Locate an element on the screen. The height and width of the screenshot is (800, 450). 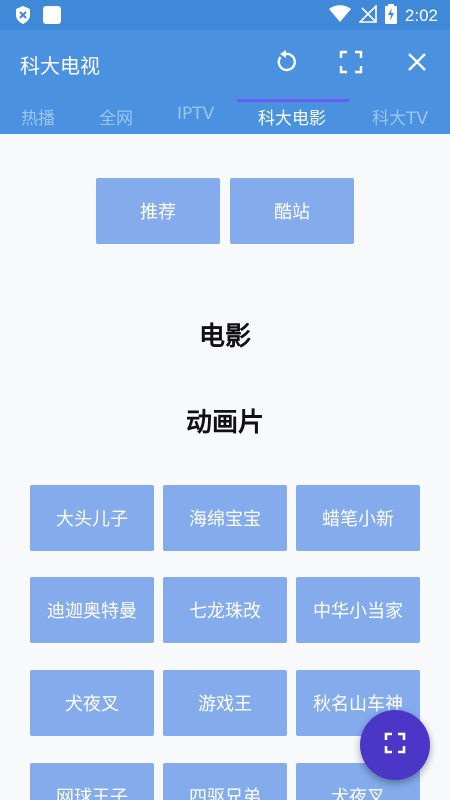
close-icon is located at coordinates (417, 64).